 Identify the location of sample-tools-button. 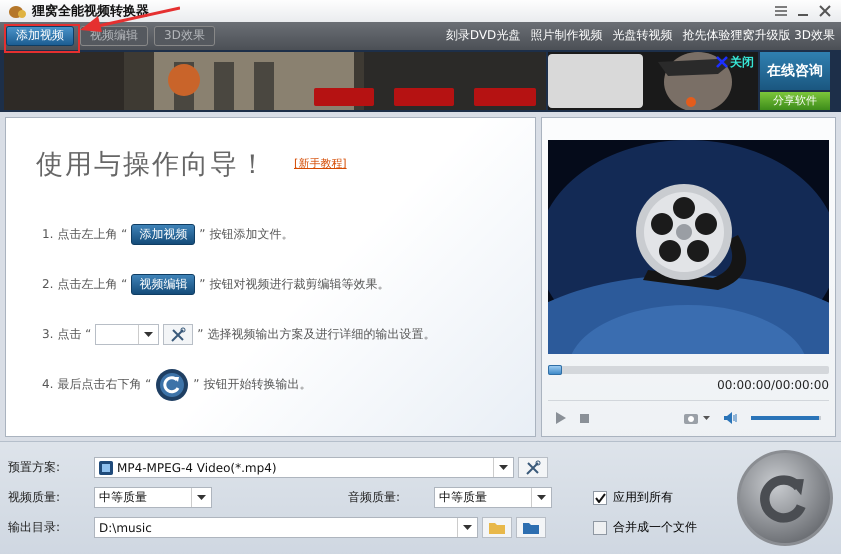
(178, 335).